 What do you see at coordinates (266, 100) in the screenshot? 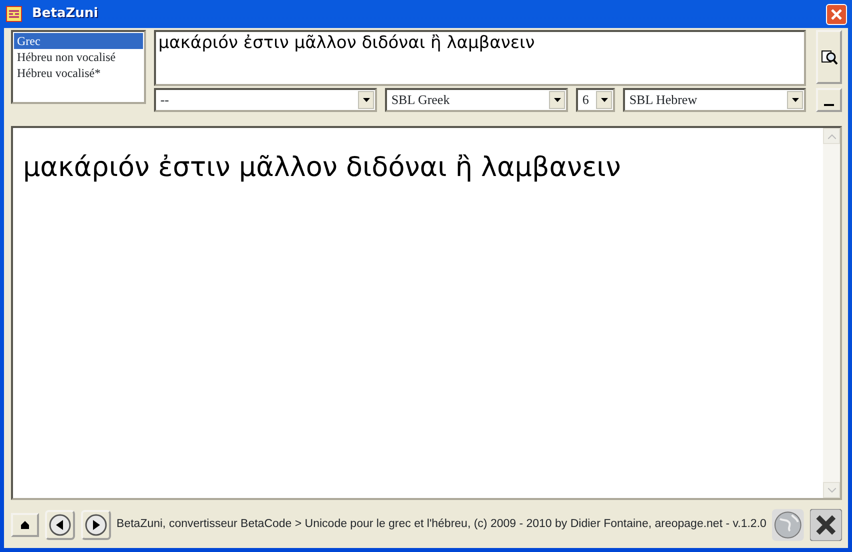
I see `dropdown: --` at bounding box center [266, 100].